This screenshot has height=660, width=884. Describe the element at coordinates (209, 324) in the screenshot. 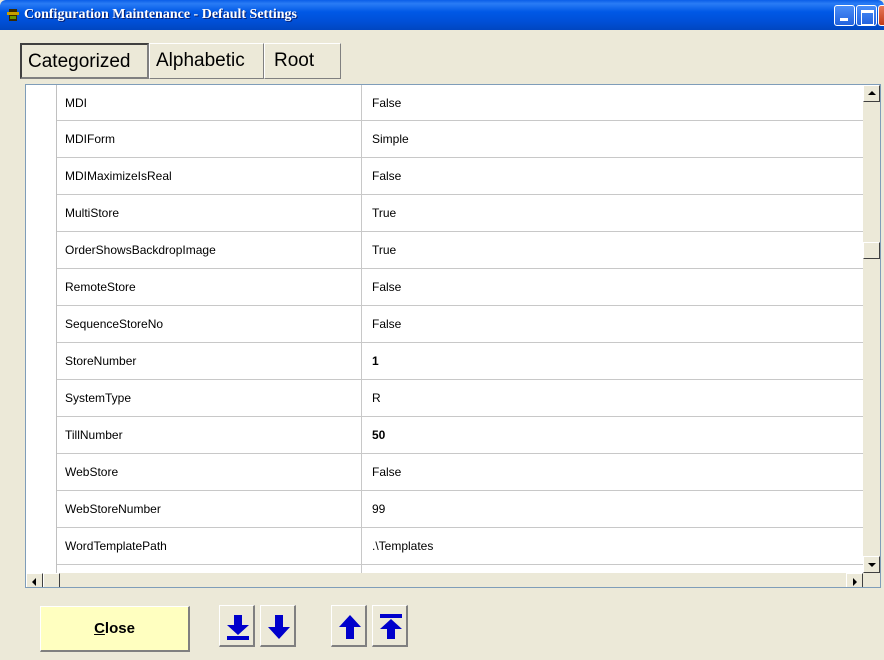

I see `setting-name-cell: SequenceStoreNo` at that location.